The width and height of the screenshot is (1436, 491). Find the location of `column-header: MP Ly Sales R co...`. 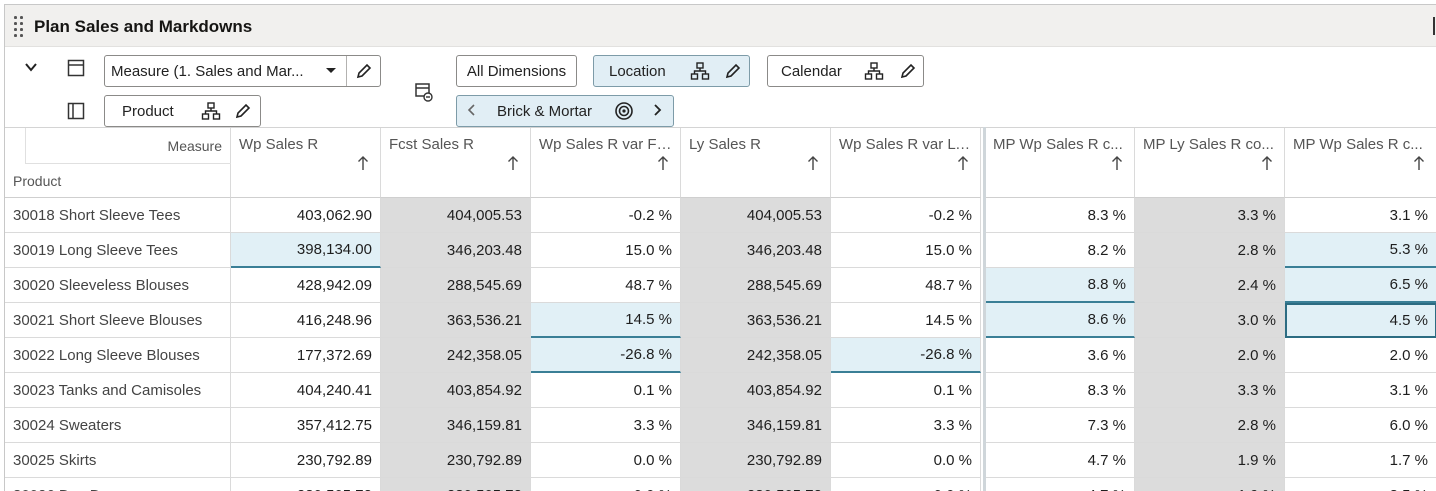

column-header: MP Ly Sales R co... is located at coordinates (1210, 163).